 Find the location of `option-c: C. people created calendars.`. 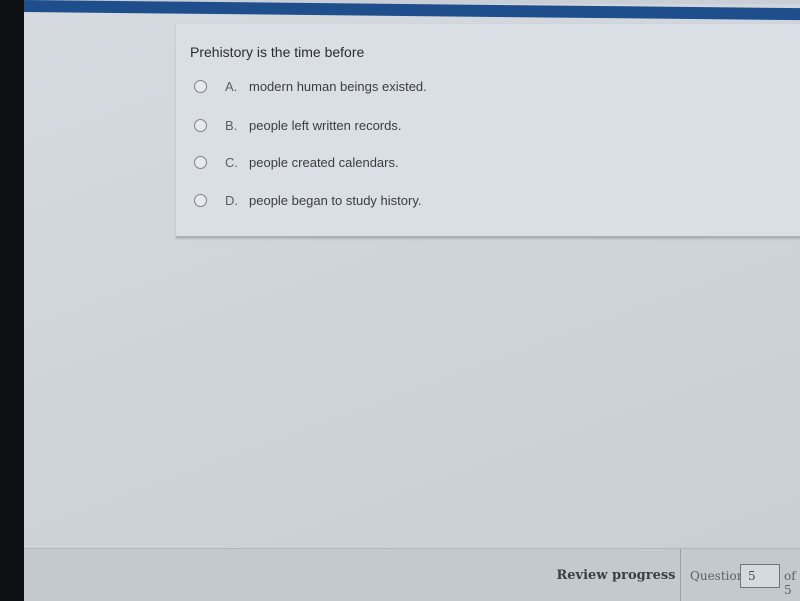

option-c: C. people created calendars. is located at coordinates (296, 162).